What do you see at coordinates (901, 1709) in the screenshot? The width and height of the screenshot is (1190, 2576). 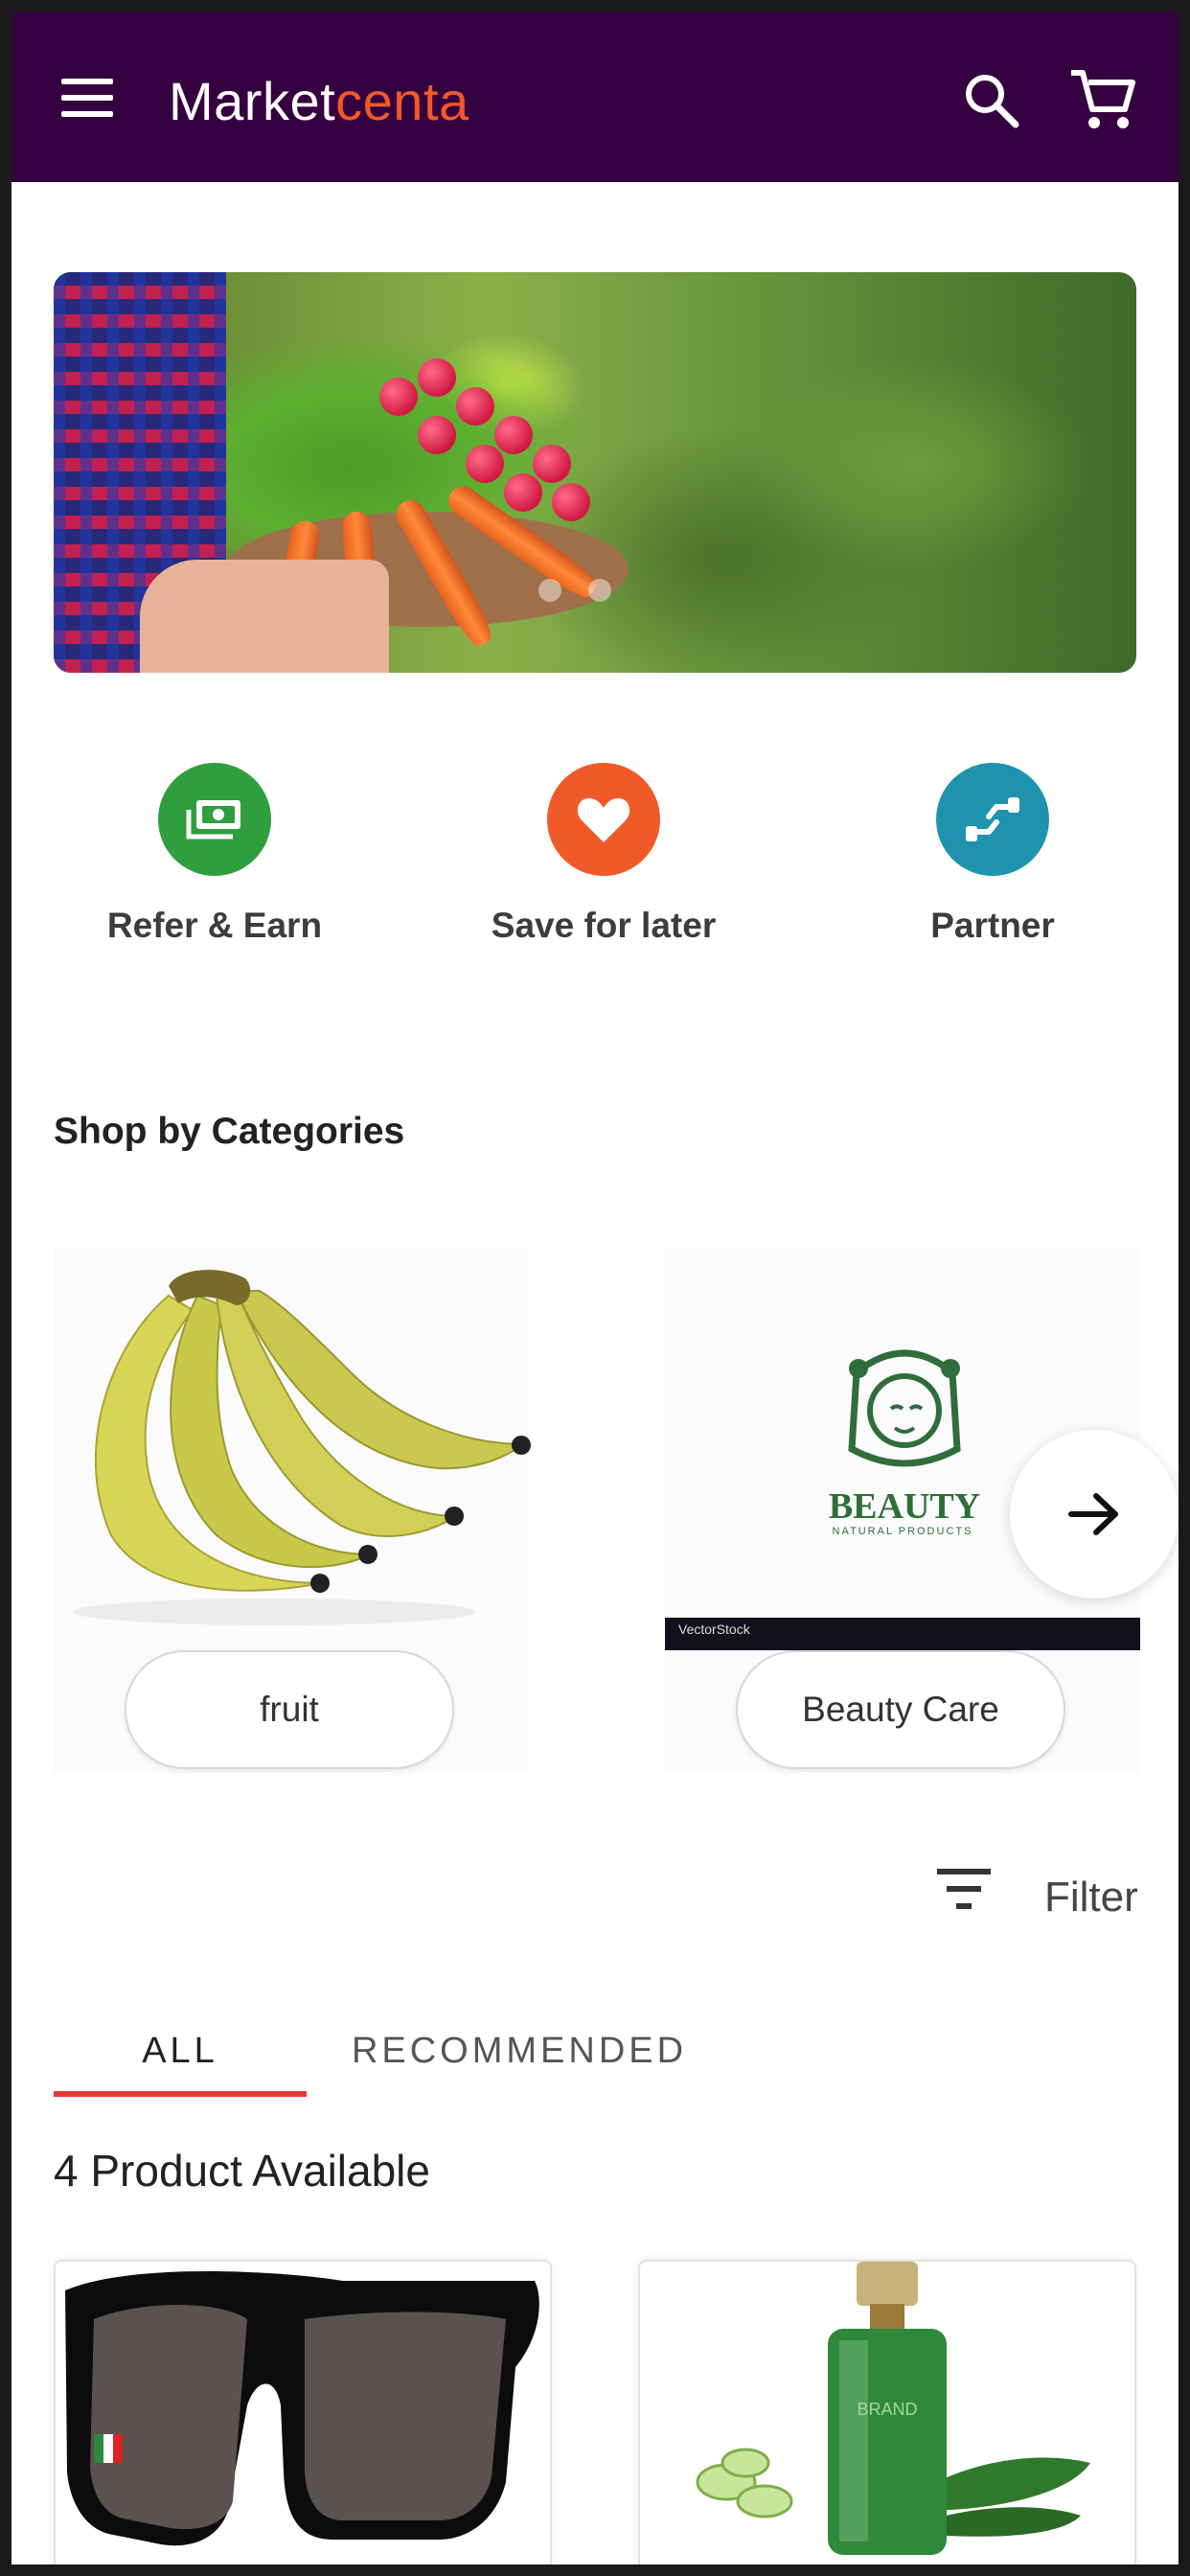 I see `category-label-pill: Beauty Care` at bounding box center [901, 1709].